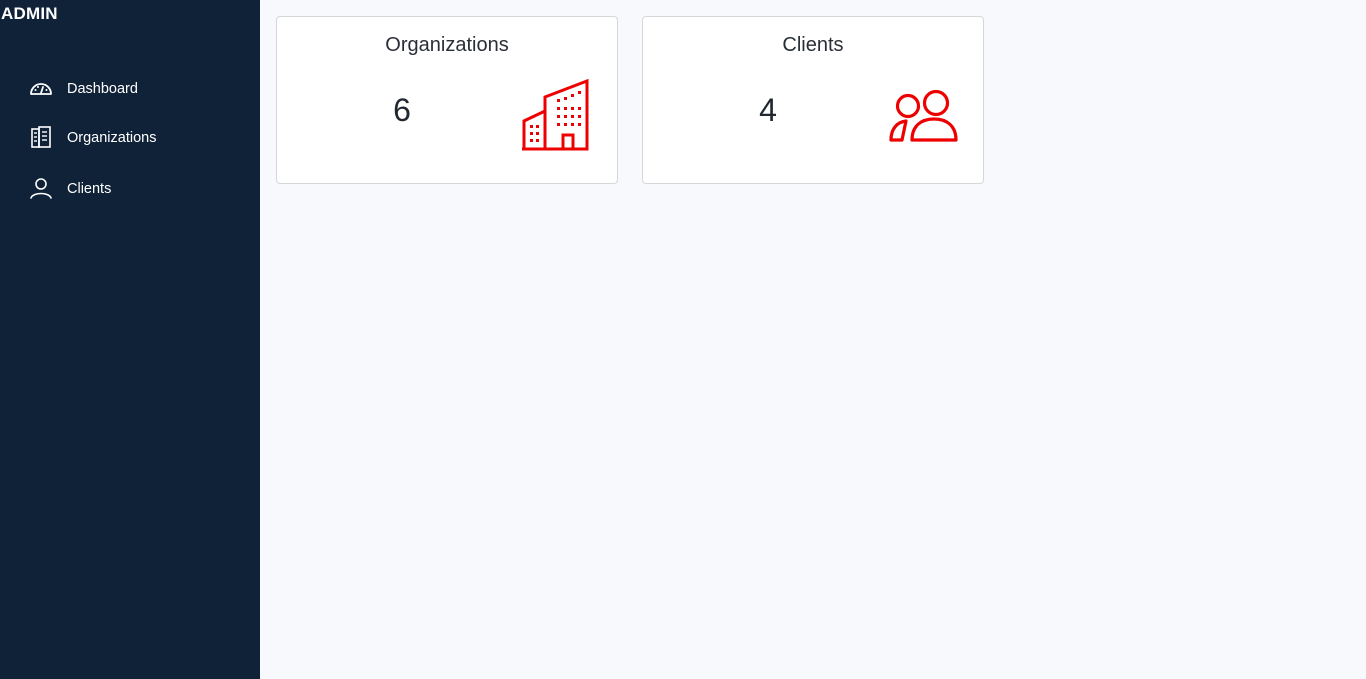  Describe the element at coordinates (102, 89) in the screenshot. I see `sidebar-item-label: Dashboard` at that location.